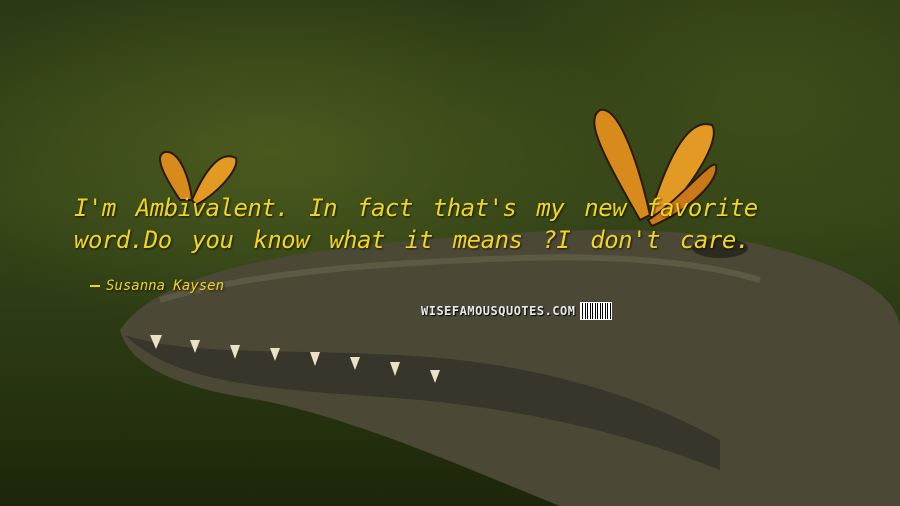 This screenshot has height=506, width=900. I want to click on quote-author: Susanna Kaysen, so click(157, 286).